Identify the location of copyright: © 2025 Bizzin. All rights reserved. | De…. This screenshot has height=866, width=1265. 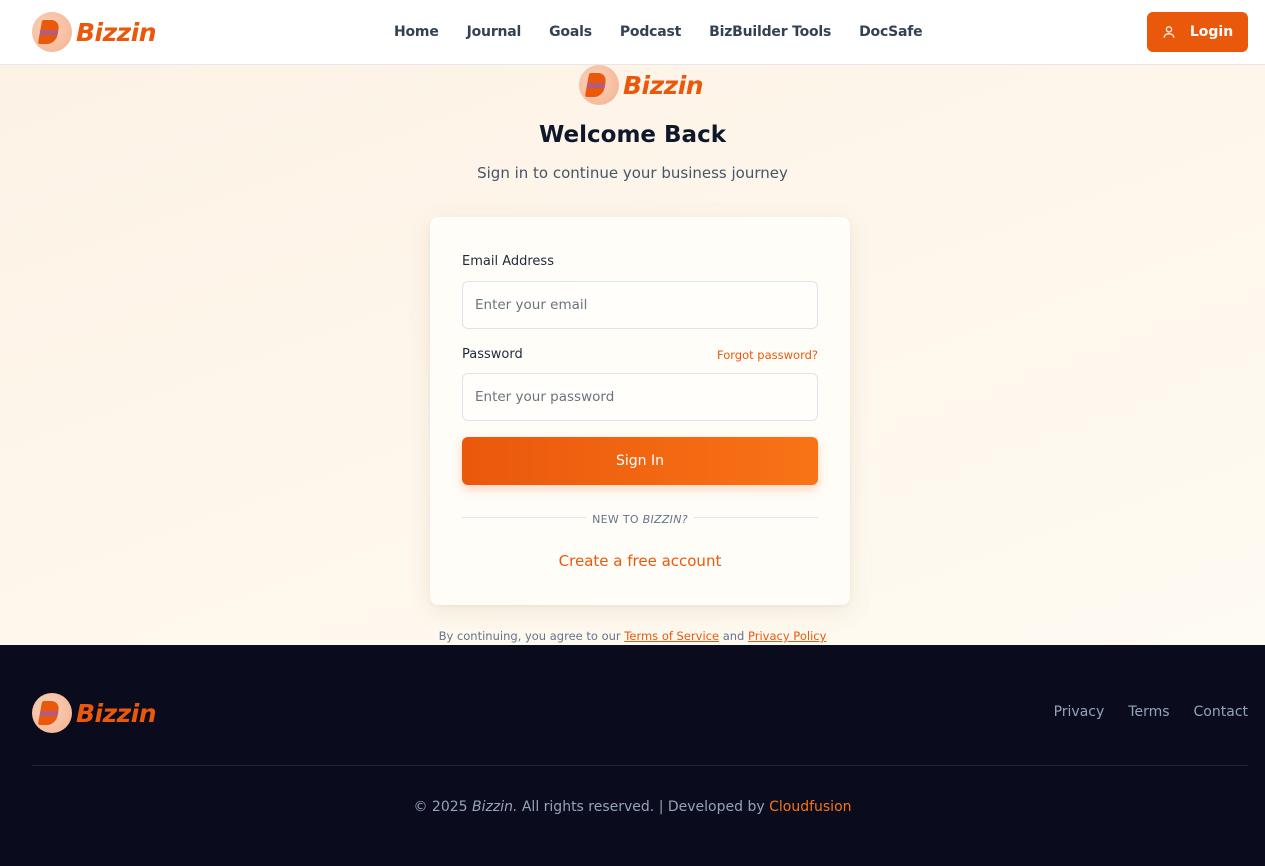
(632, 807).